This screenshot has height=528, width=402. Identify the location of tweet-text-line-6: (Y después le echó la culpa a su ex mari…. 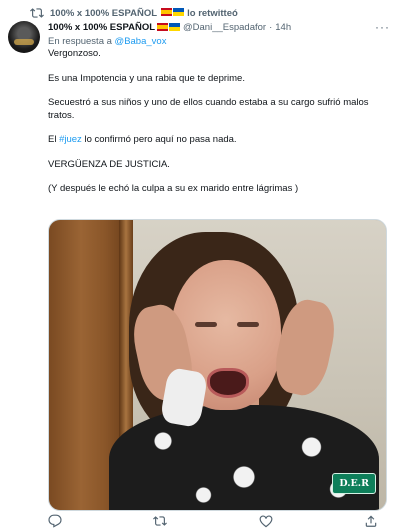
(173, 188).